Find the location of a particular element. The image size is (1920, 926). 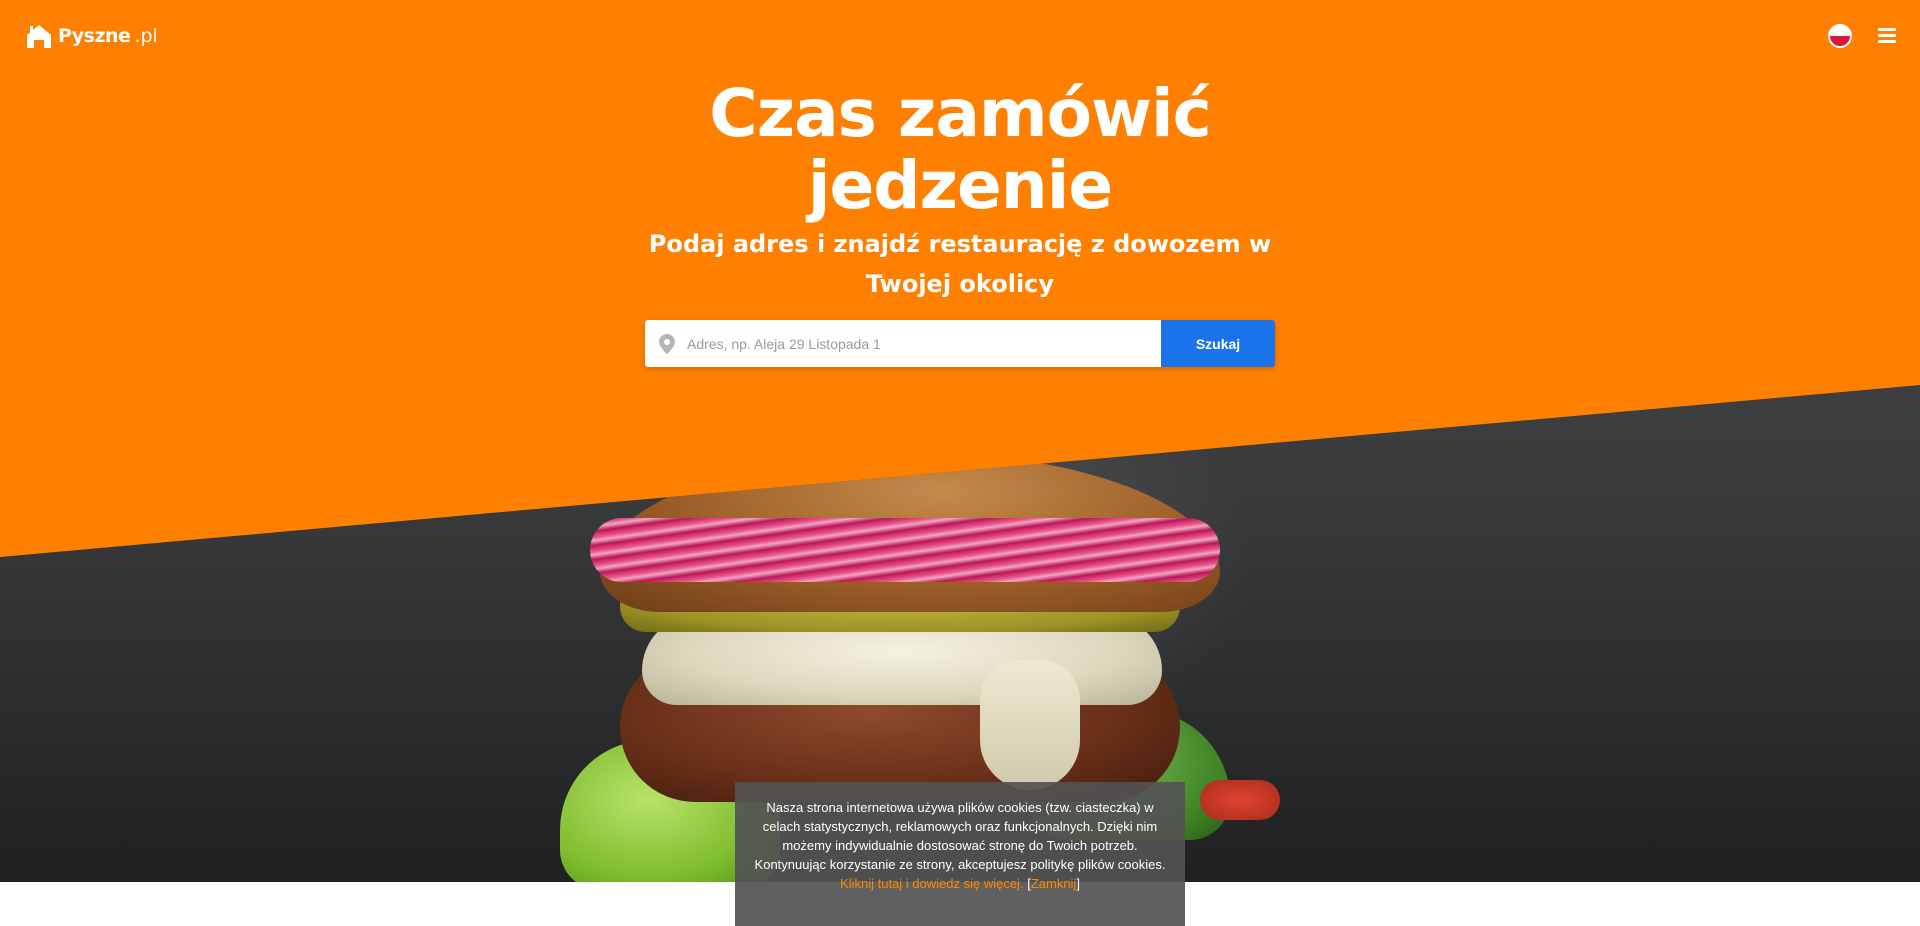

search-button: Szukaj is located at coordinates (1218, 343).